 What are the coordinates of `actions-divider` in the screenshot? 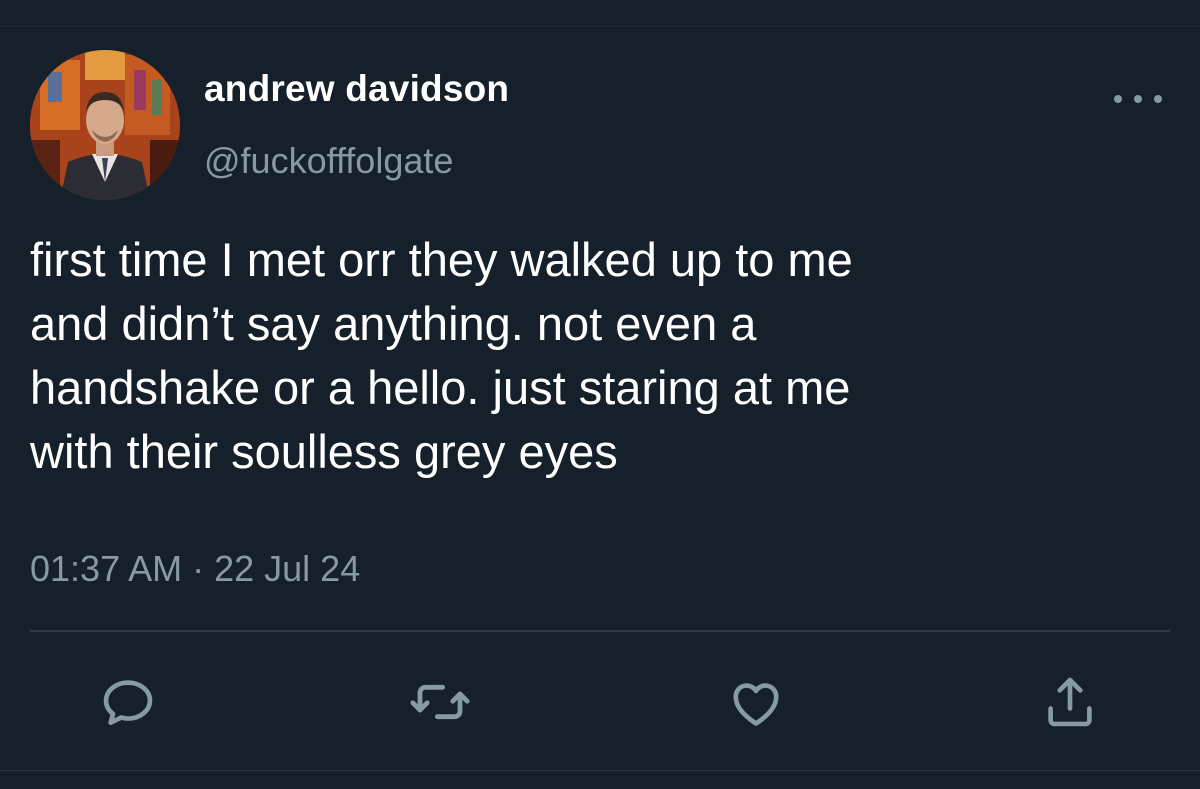 It's located at (600, 631).